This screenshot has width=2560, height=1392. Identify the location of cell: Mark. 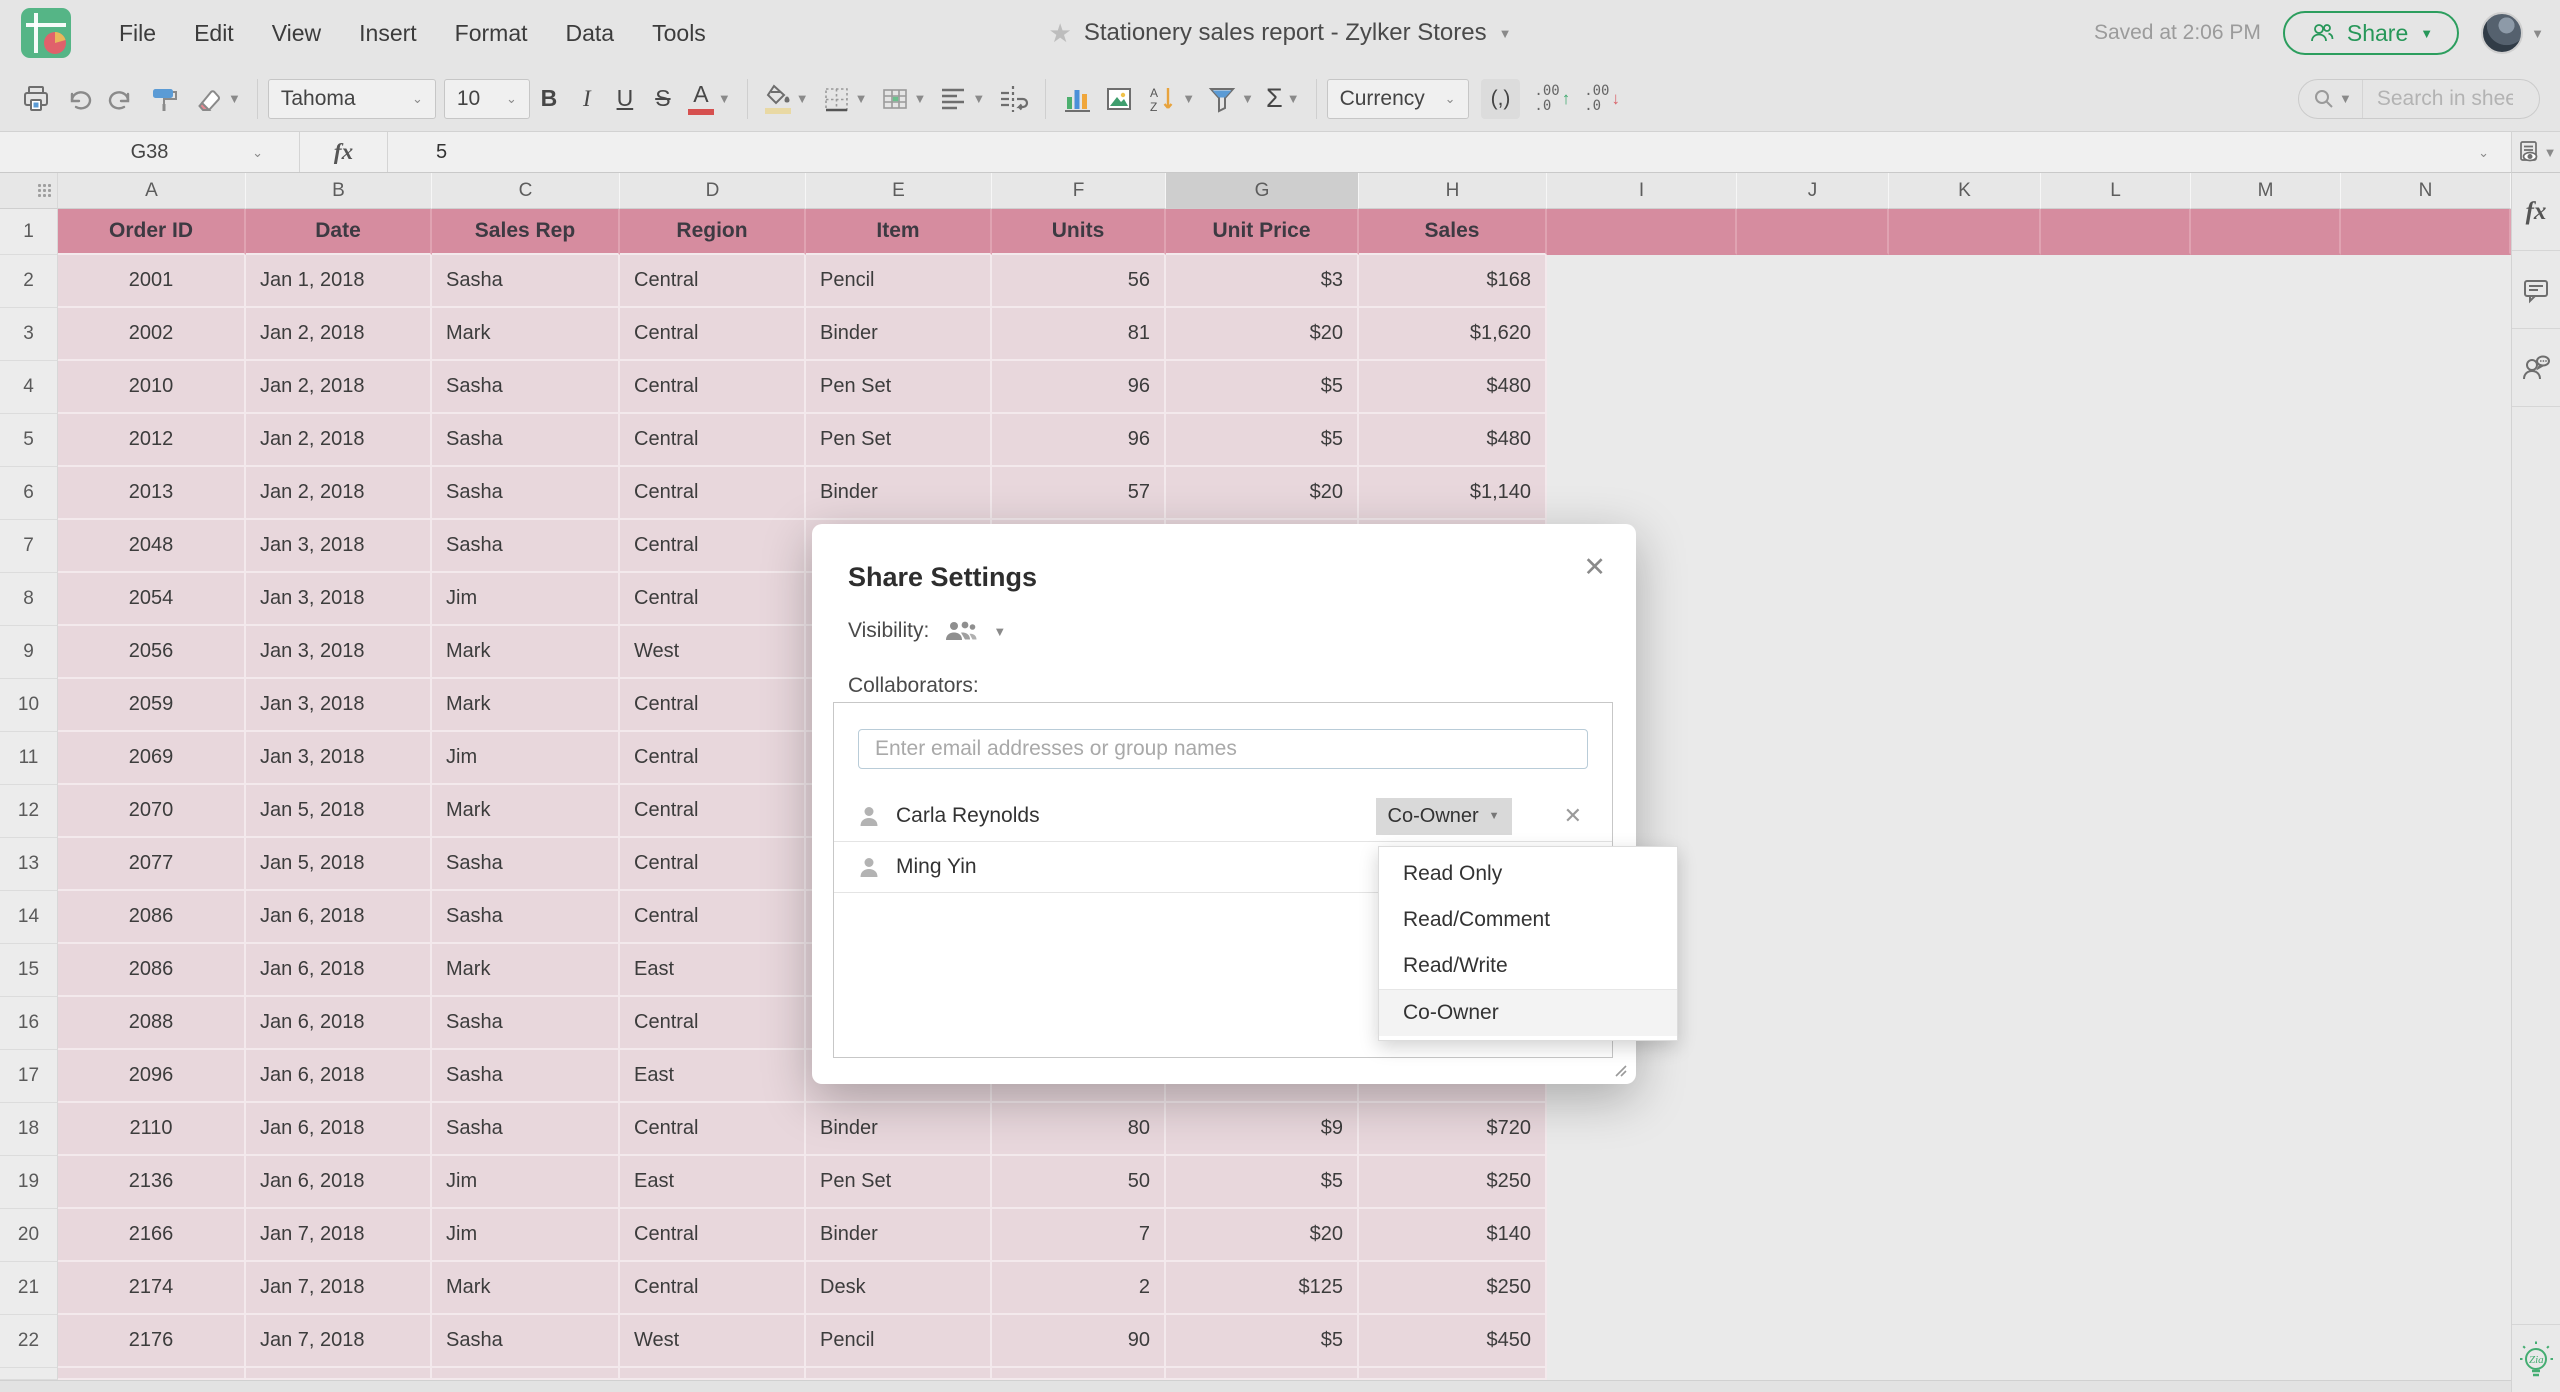
(526, 652).